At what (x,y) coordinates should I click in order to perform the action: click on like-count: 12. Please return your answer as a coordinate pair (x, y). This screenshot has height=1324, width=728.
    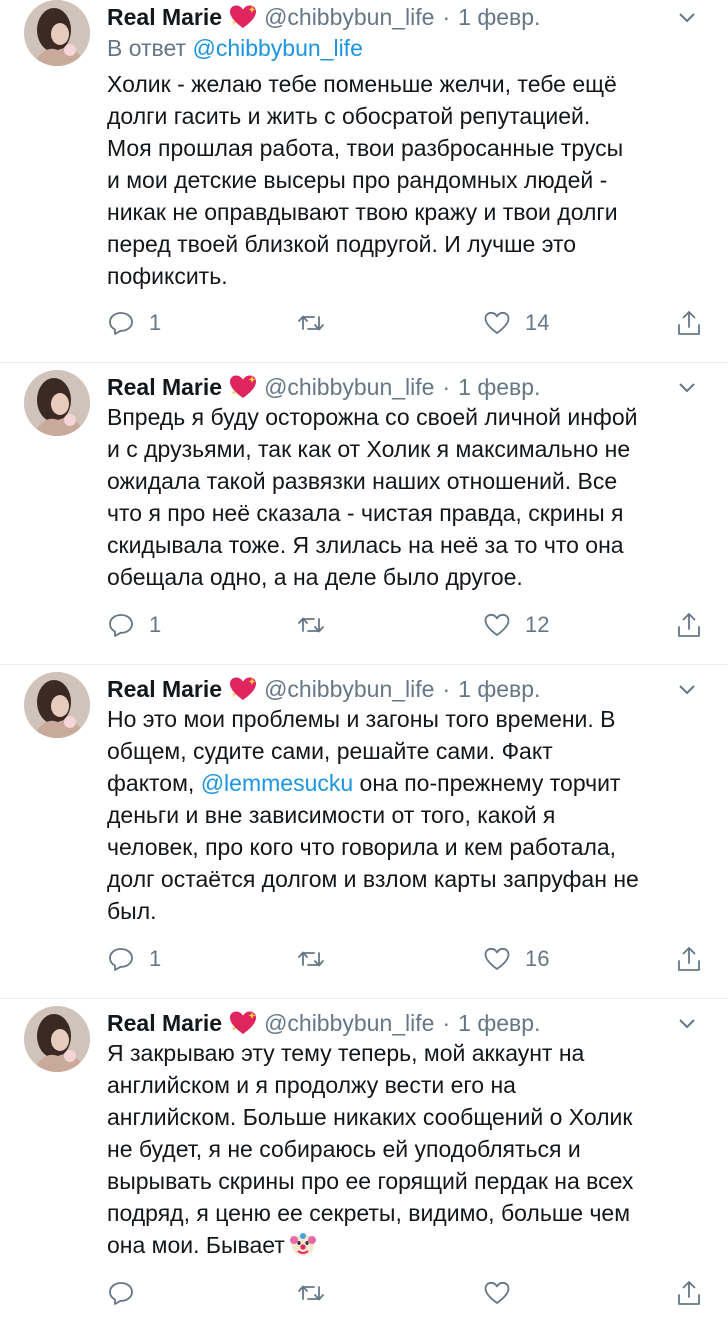
    Looking at the image, I should click on (537, 624).